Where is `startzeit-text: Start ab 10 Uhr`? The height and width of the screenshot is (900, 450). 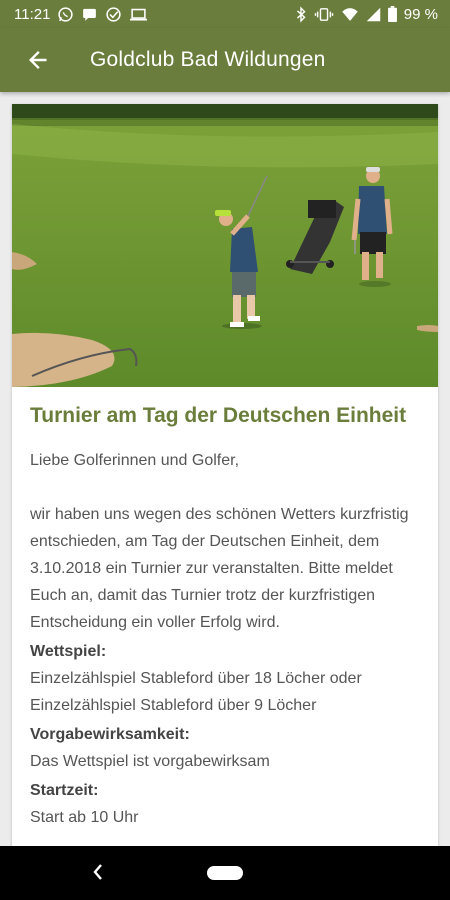
startzeit-text: Start ab 10 Uhr is located at coordinates (84, 817).